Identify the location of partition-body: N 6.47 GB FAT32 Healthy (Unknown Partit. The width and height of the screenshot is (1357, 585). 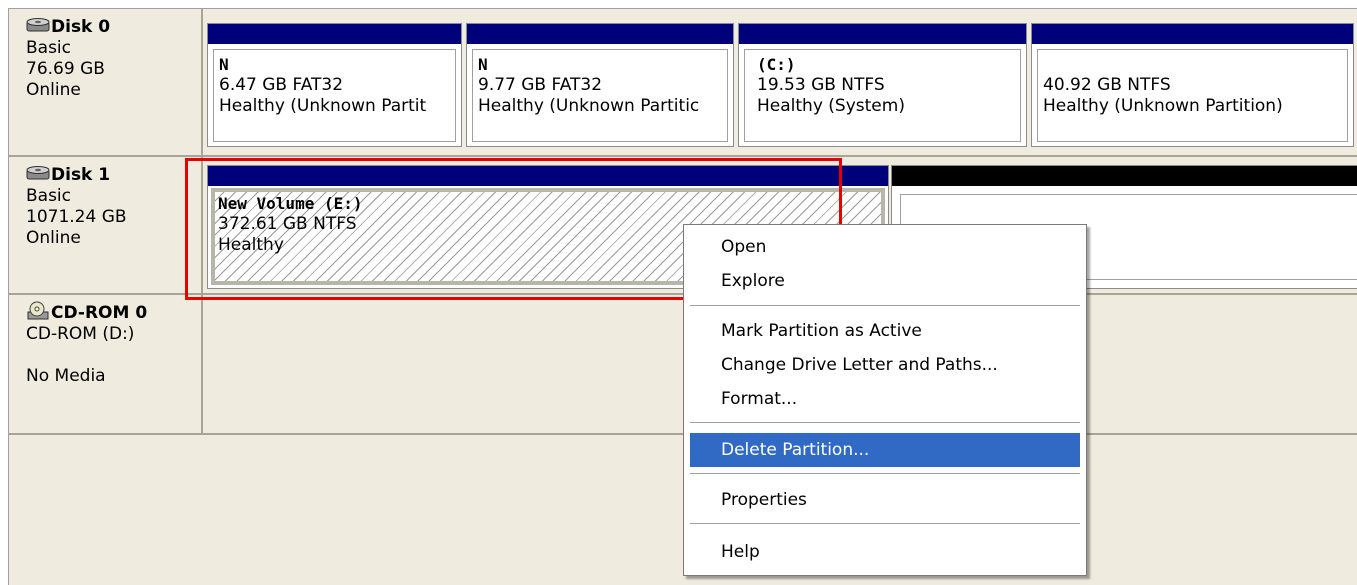
(334, 95).